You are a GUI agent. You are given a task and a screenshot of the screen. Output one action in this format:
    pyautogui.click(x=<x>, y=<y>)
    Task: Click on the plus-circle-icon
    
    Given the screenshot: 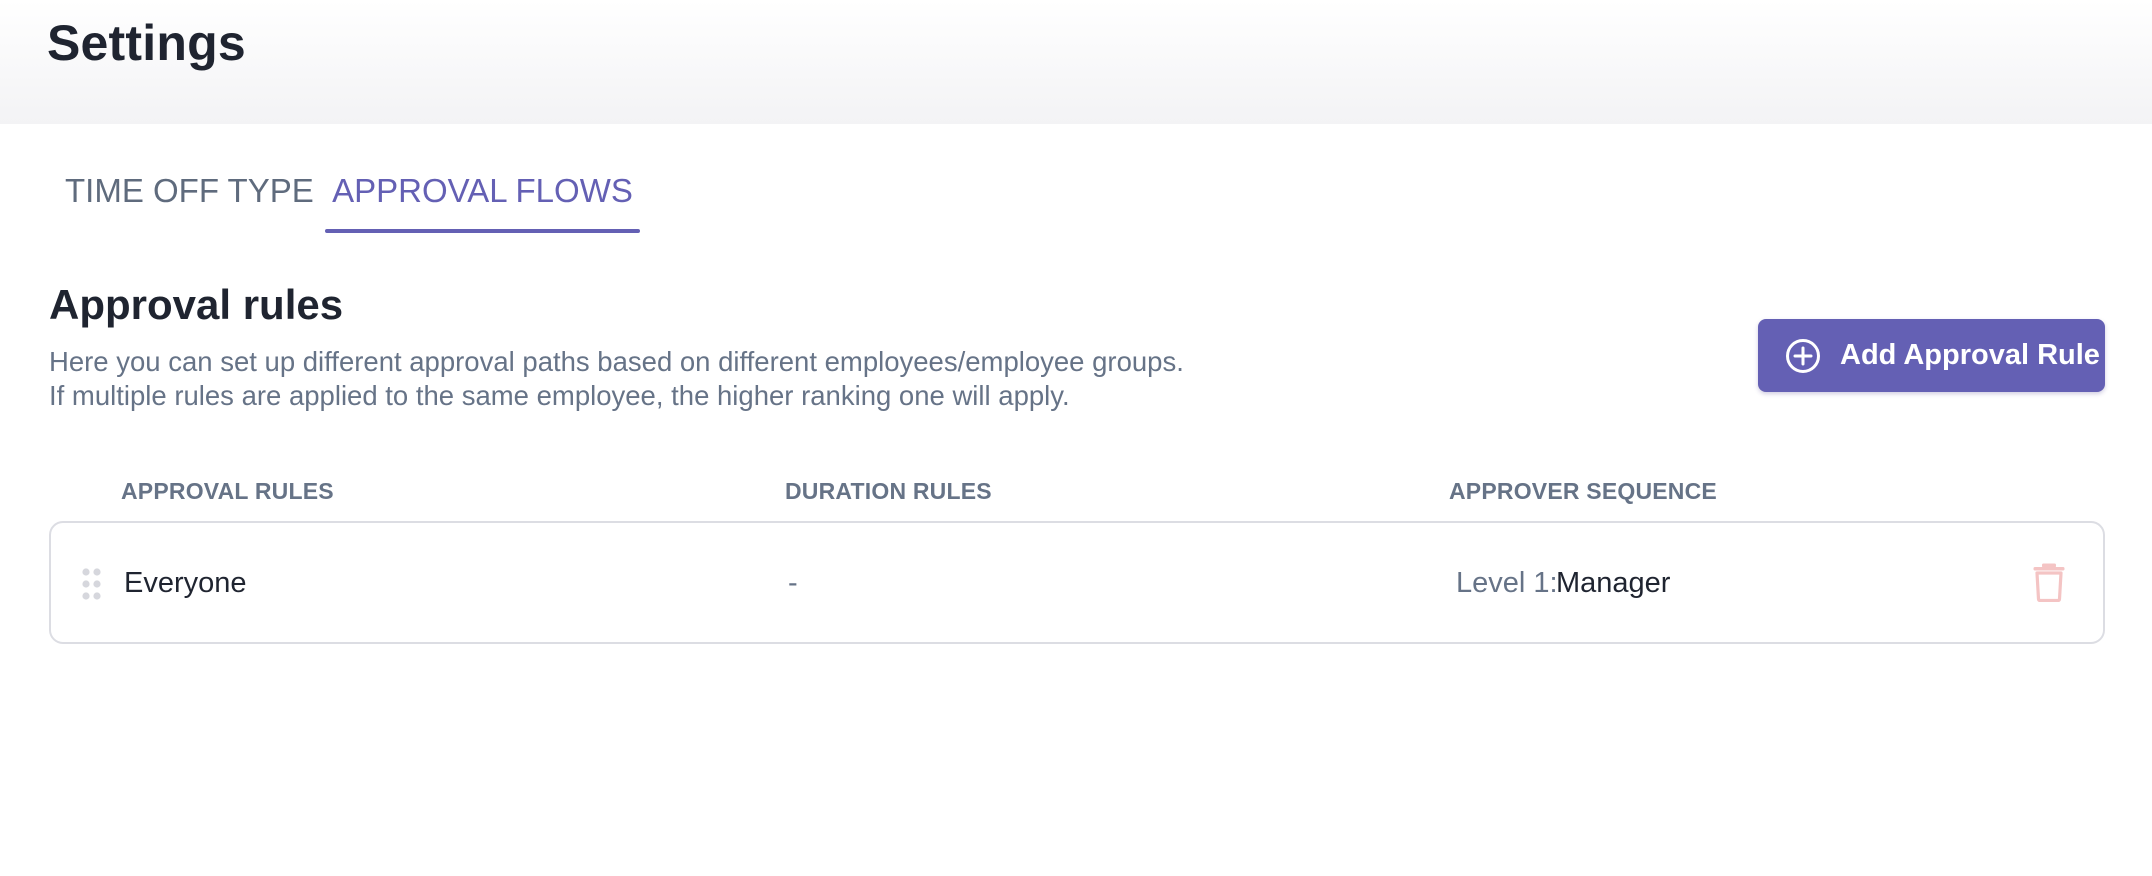 What is the action you would take?
    pyautogui.click(x=1803, y=355)
    